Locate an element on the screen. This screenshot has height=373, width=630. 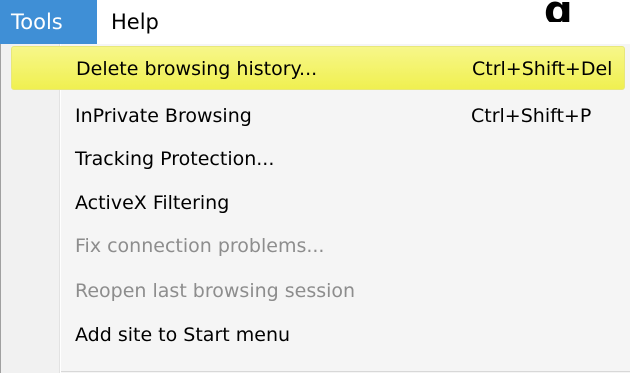
menu-item-reopen-last-session: Reopen last browsing session is located at coordinates (318, 291).